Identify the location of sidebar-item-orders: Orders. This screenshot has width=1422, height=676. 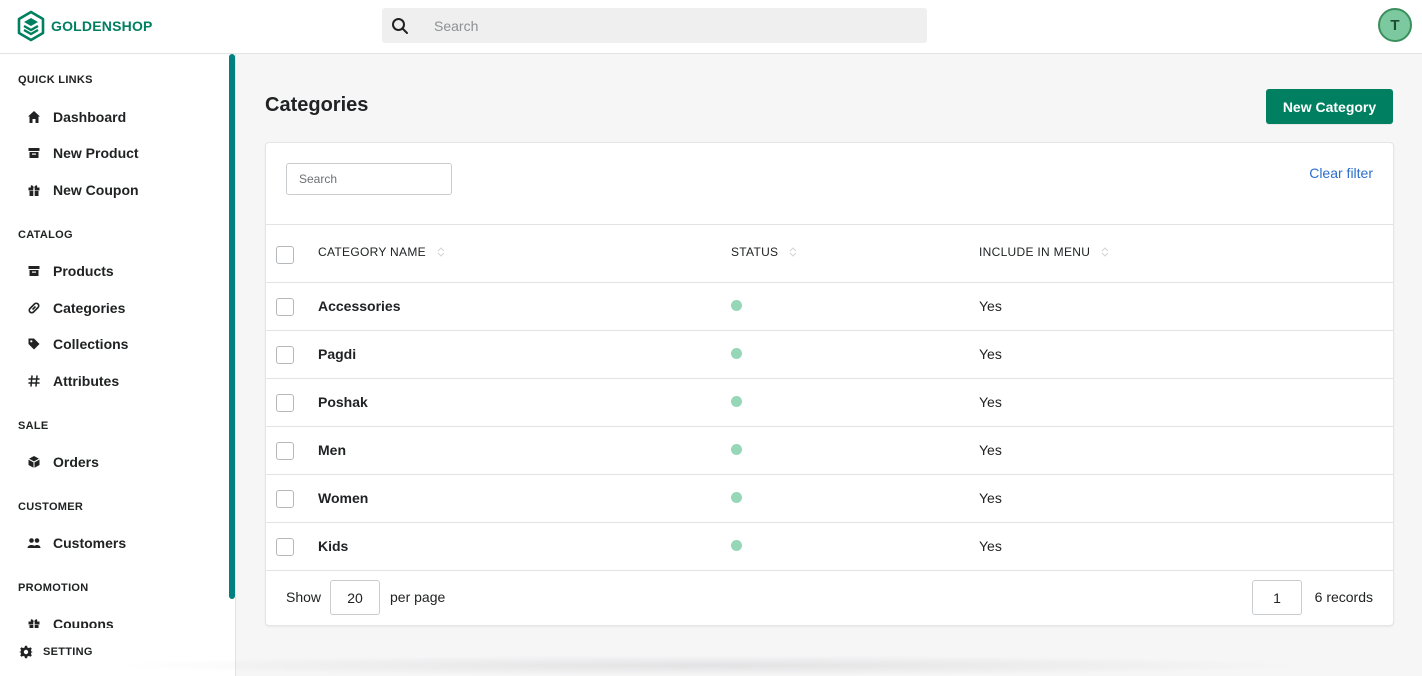
(63, 462).